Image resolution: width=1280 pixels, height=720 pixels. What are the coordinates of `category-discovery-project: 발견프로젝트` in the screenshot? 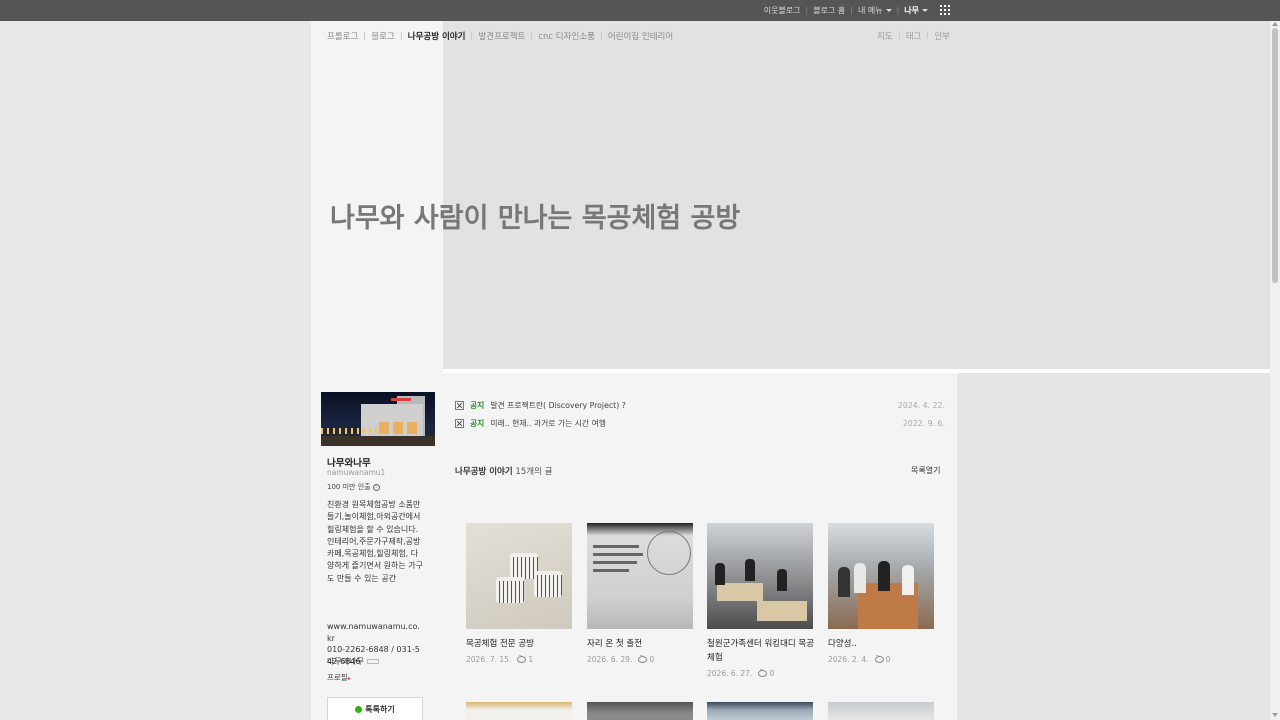 It's located at (501, 36).